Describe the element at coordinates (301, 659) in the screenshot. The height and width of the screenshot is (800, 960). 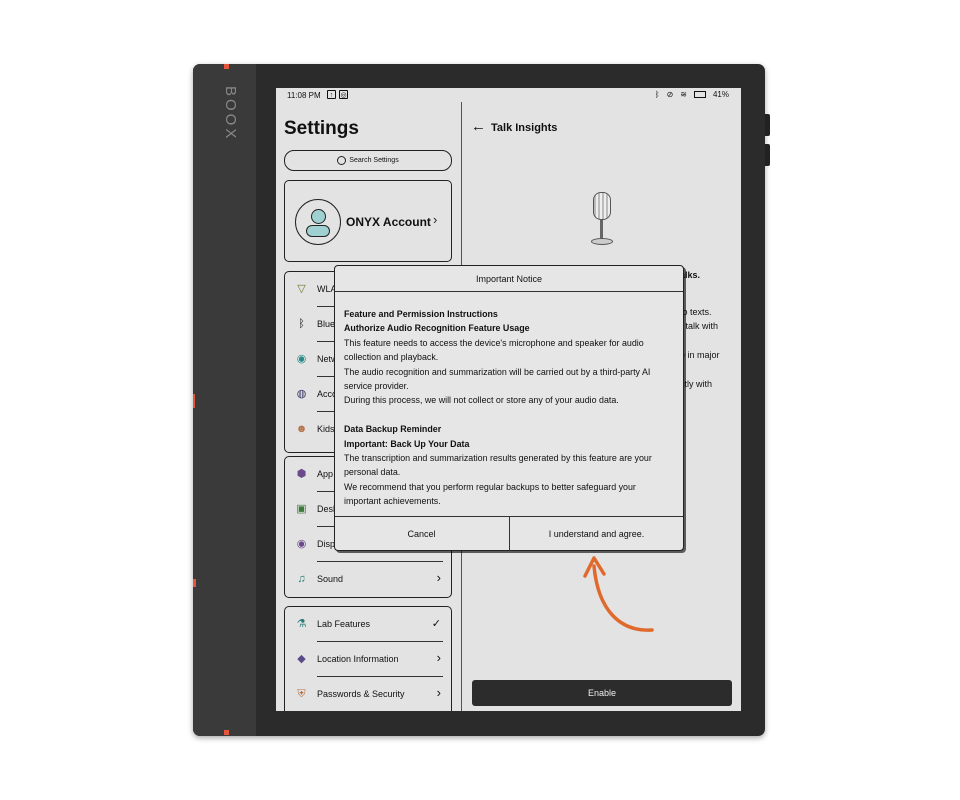
I see `location-icon: ◆` at that location.